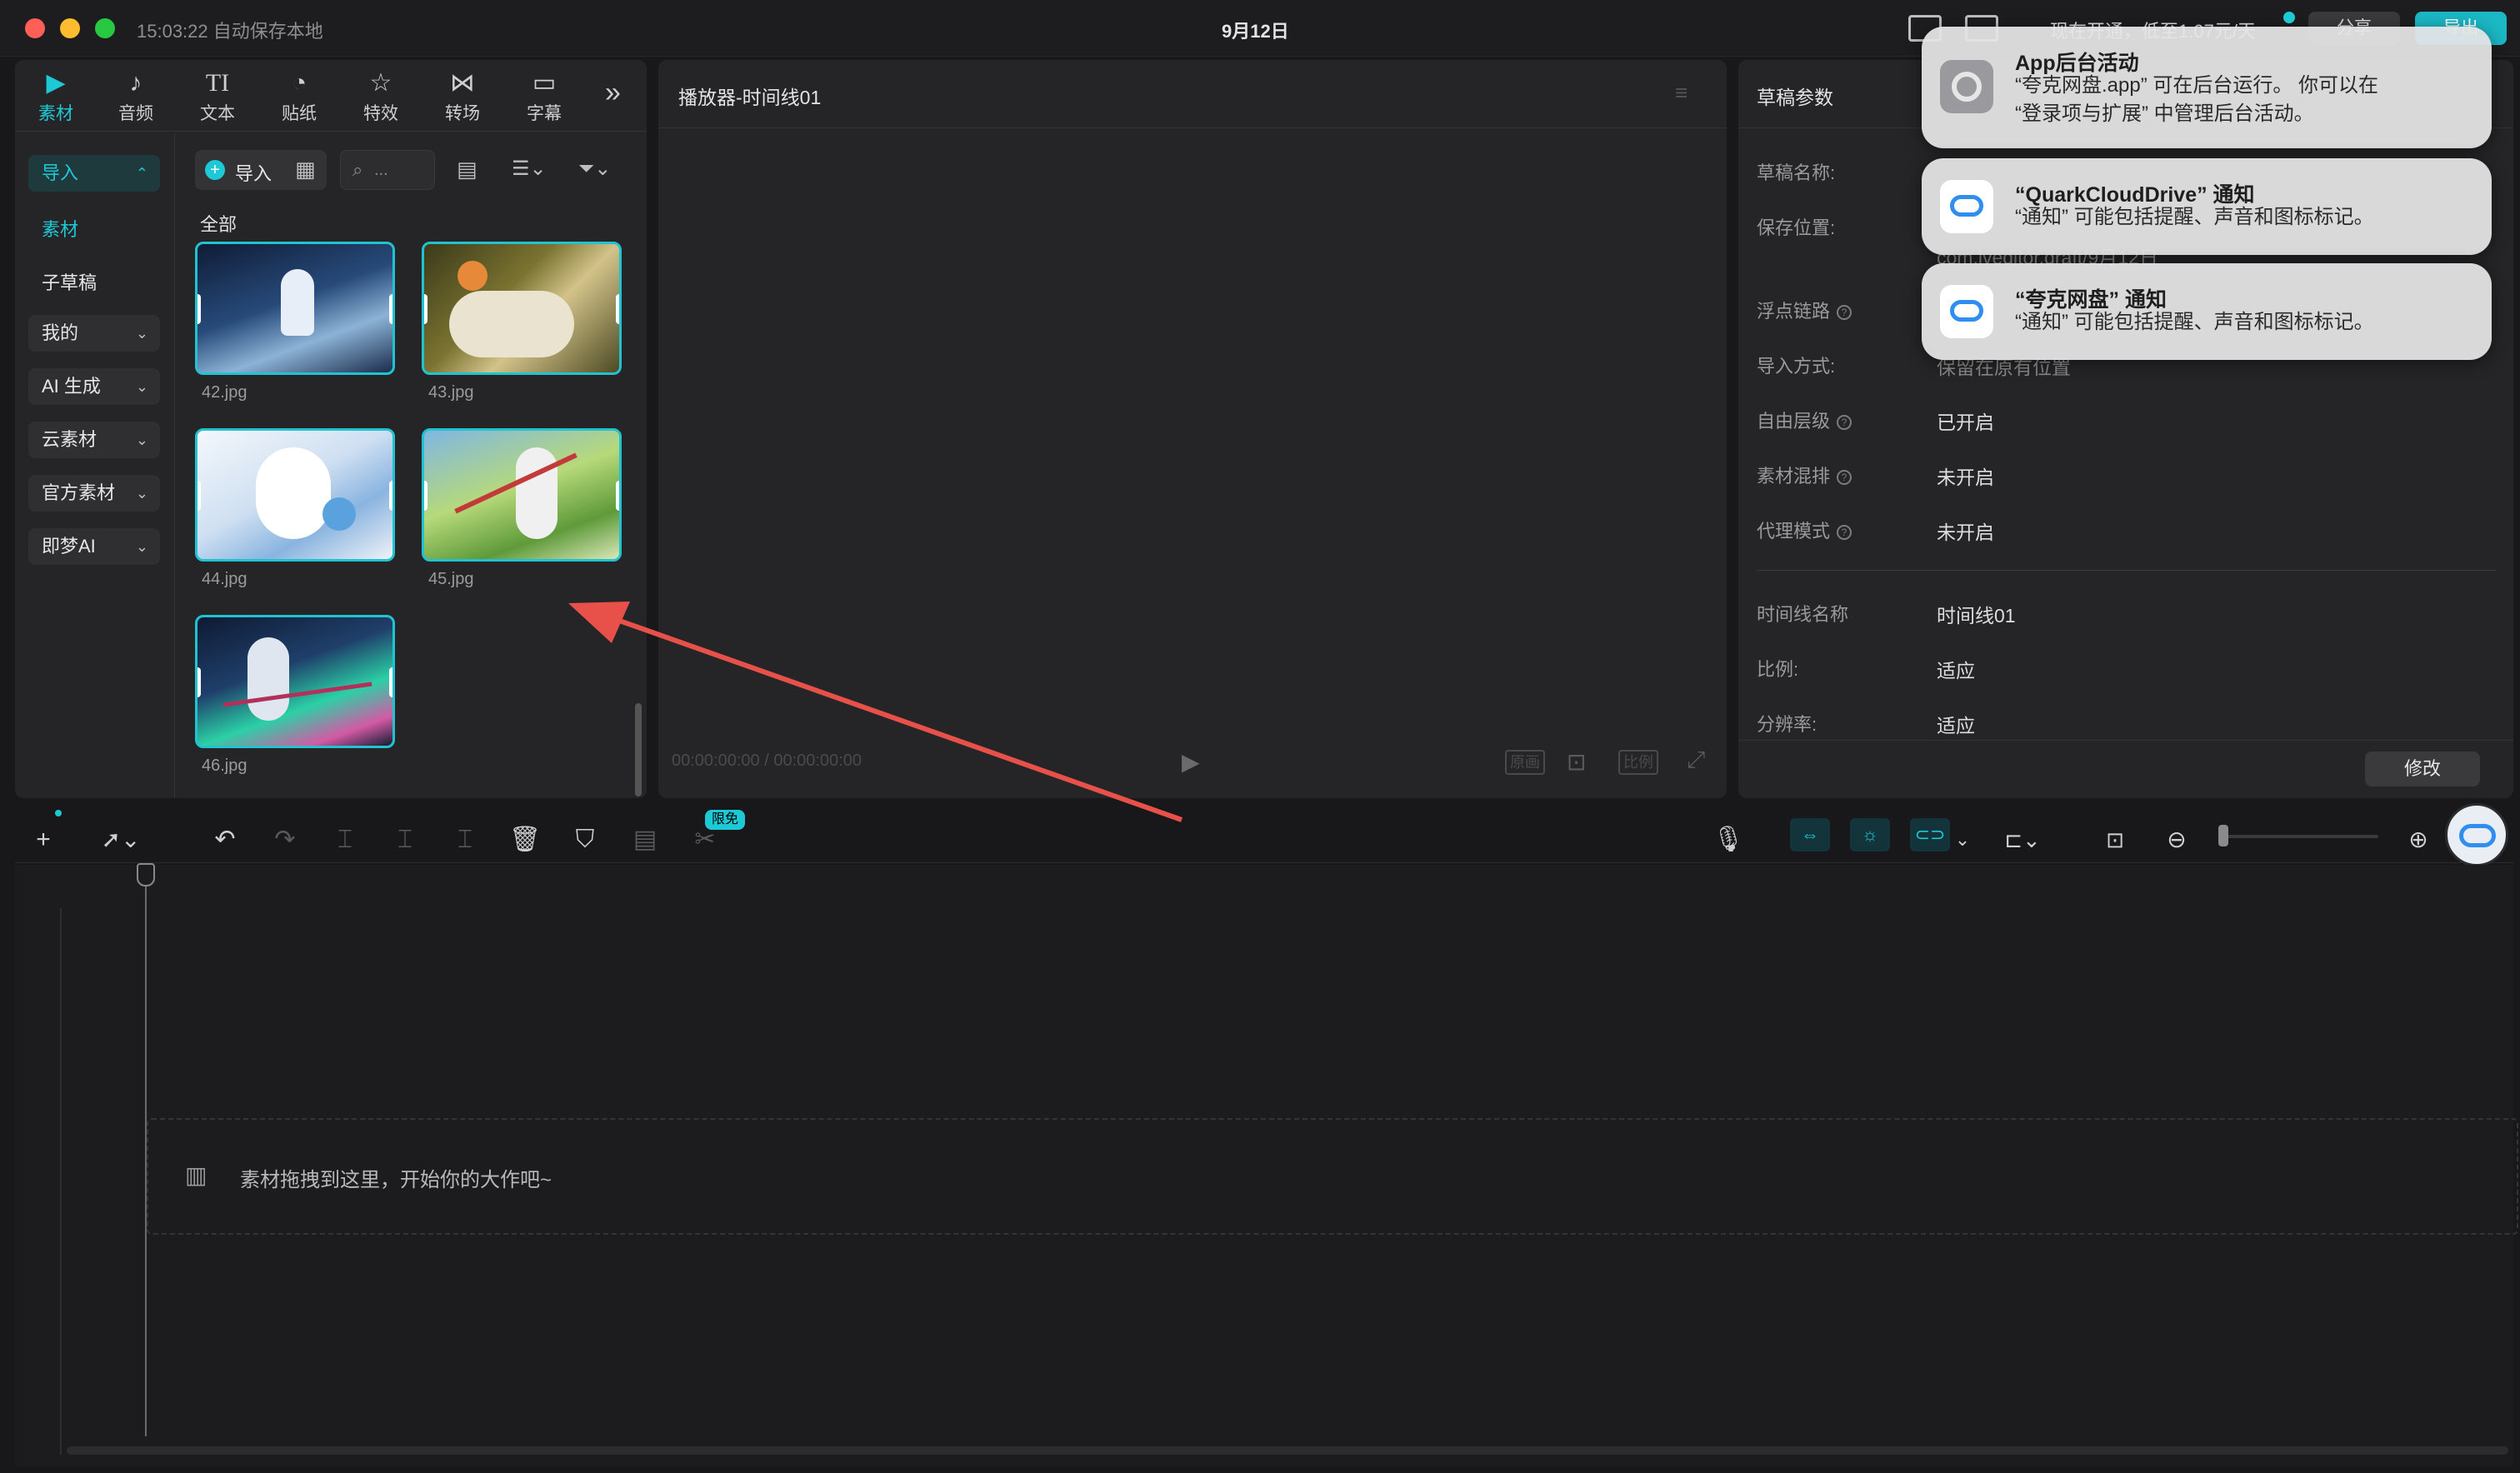 This screenshot has height=1473, width=2520. What do you see at coordinates (599, 623) in the screenshot?
I see `arrow-head` at bounding box center [599, 623].